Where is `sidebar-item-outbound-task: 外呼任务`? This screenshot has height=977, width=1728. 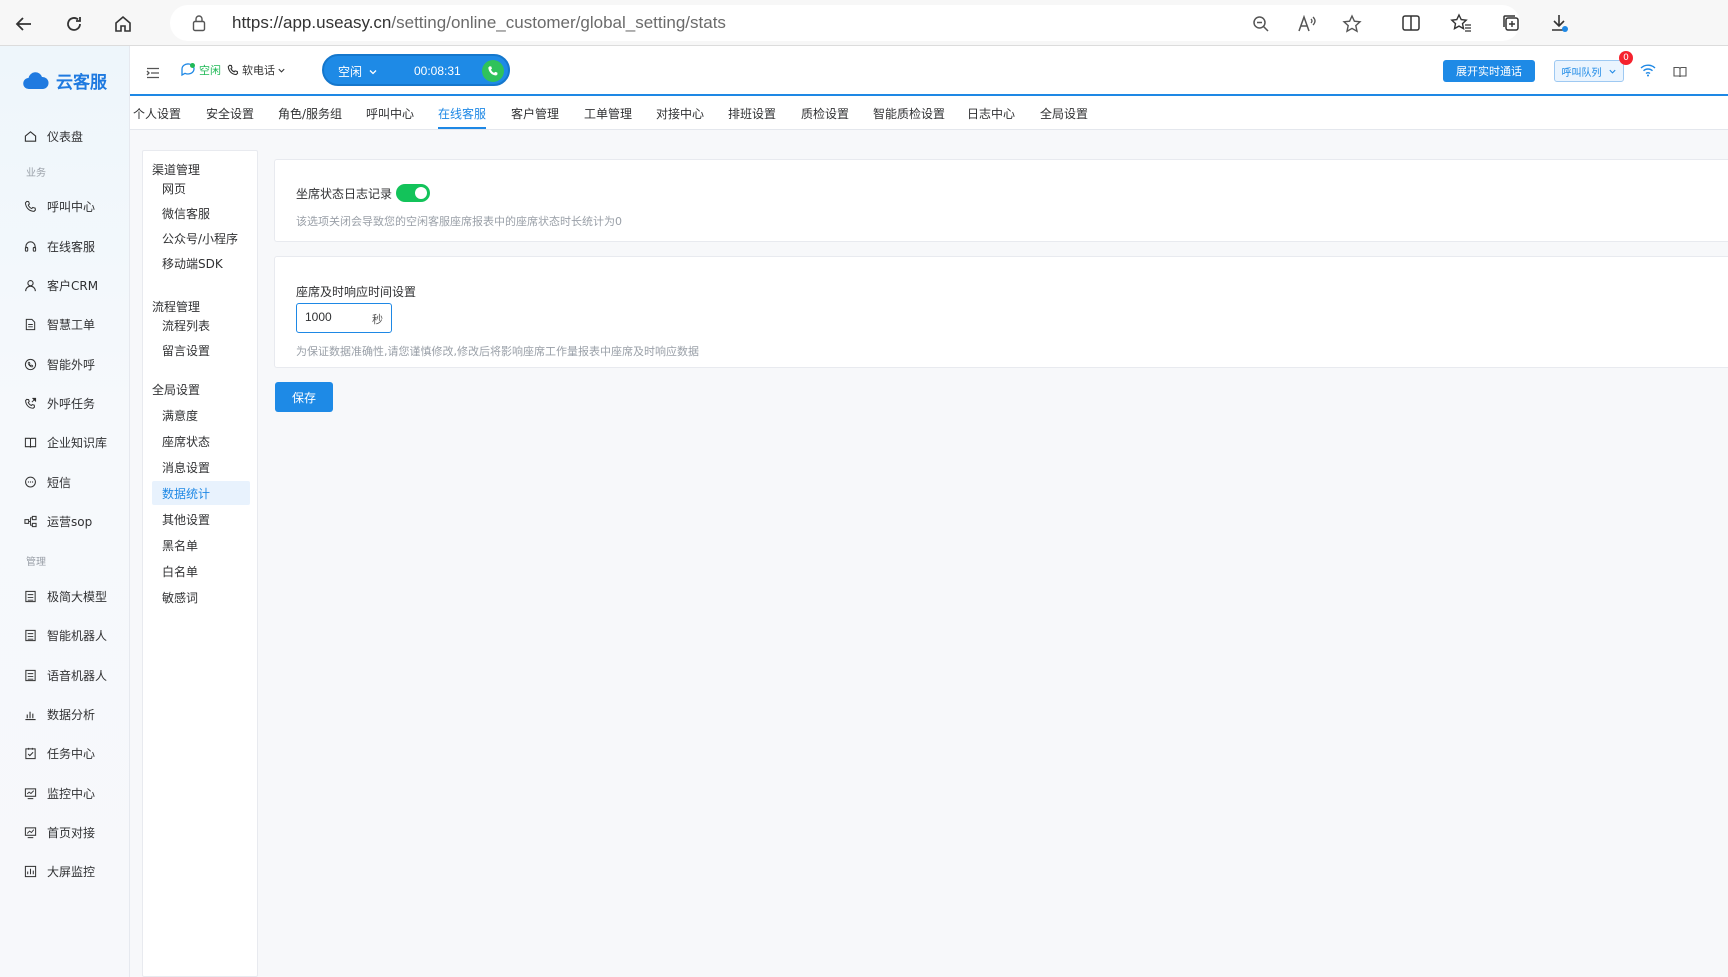 sidebar-item-outbound-task: 外呼任务 is located at coordinates (77, 403).